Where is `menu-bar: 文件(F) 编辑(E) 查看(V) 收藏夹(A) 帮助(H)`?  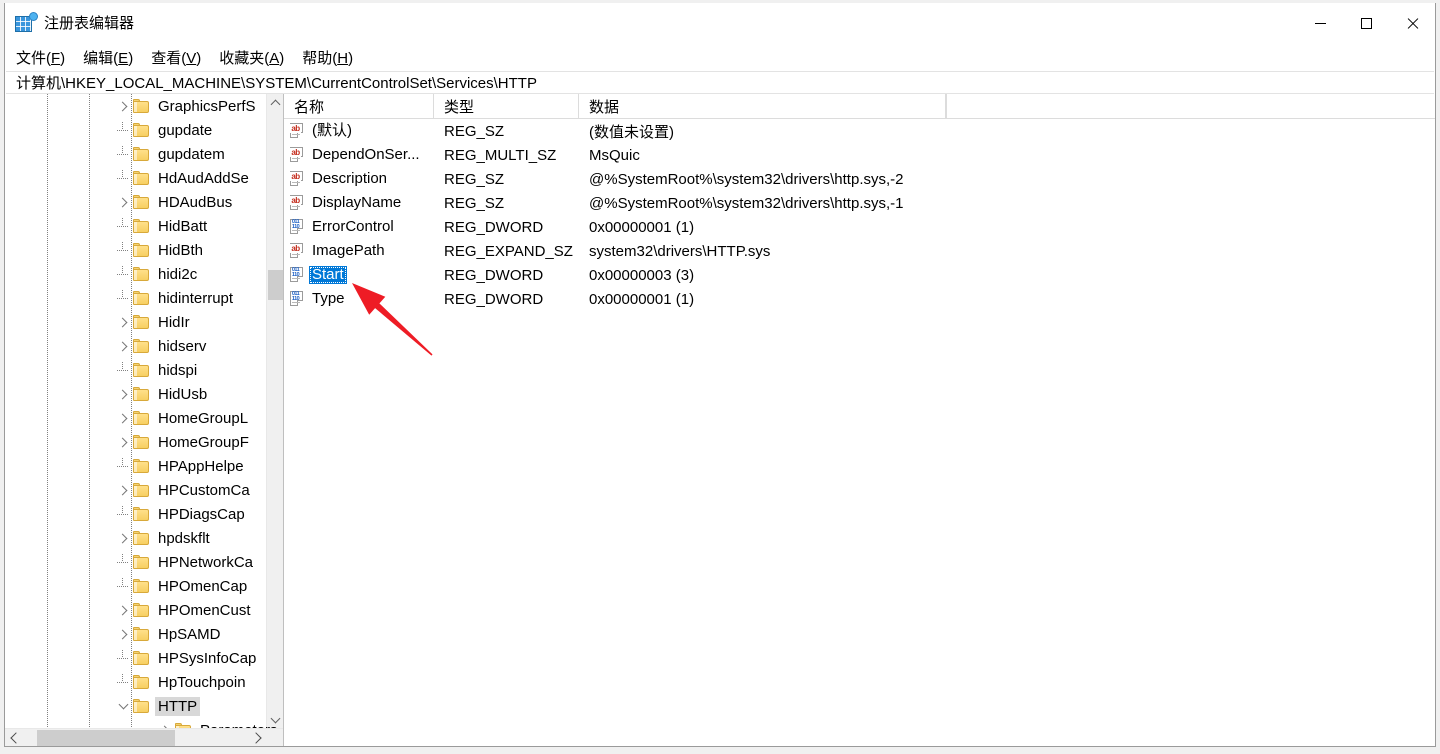 menu-bar: 文件(F) 编辑(E) 查看(V) 收藏夹(A) 帮助(H) is located at coordinates (720, 57).